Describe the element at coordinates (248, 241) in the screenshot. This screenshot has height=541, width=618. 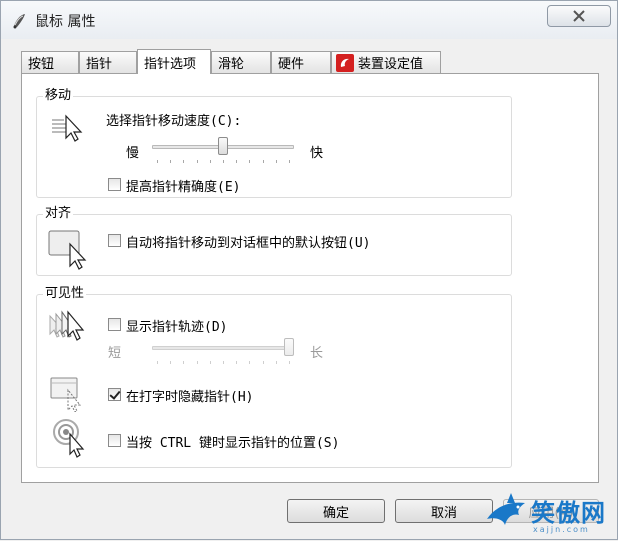
I see `snap-label: 自动将指针移动到对话框中的默认按钮(U)` at that location.